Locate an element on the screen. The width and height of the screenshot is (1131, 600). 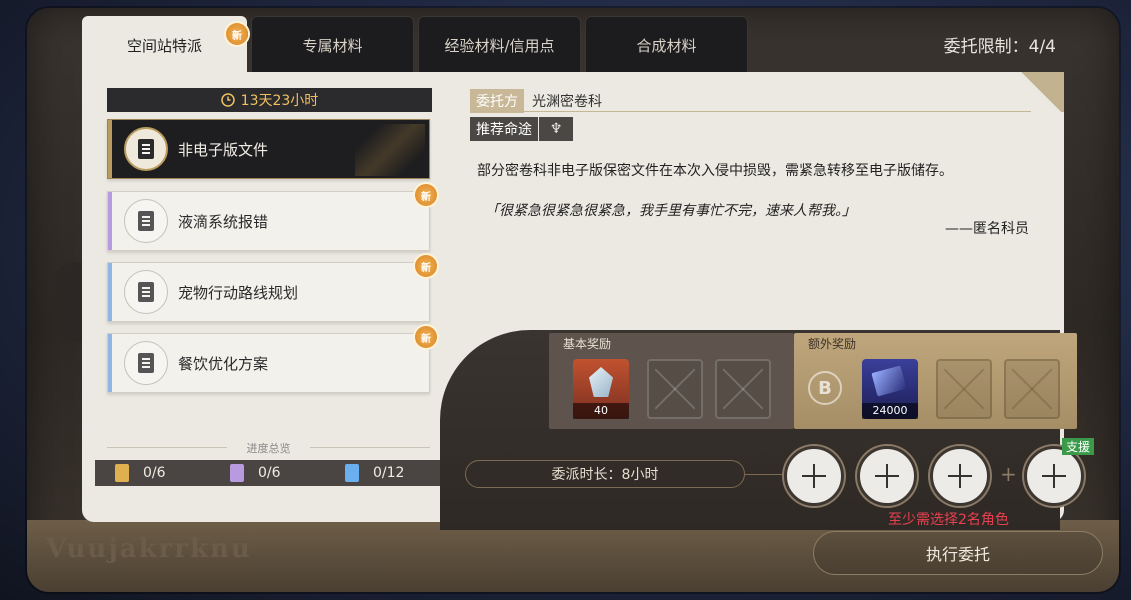
path-tag: 推荐命途 is located at coordinates (504, 129).